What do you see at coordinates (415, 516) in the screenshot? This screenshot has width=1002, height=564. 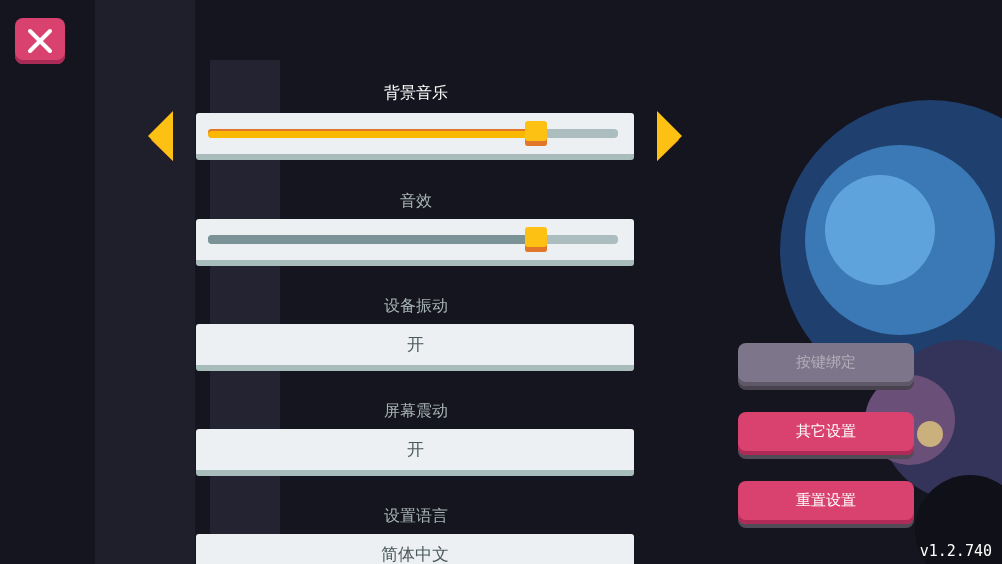 I see `setting-label: 设置语言` at bounding box center [415, 516].